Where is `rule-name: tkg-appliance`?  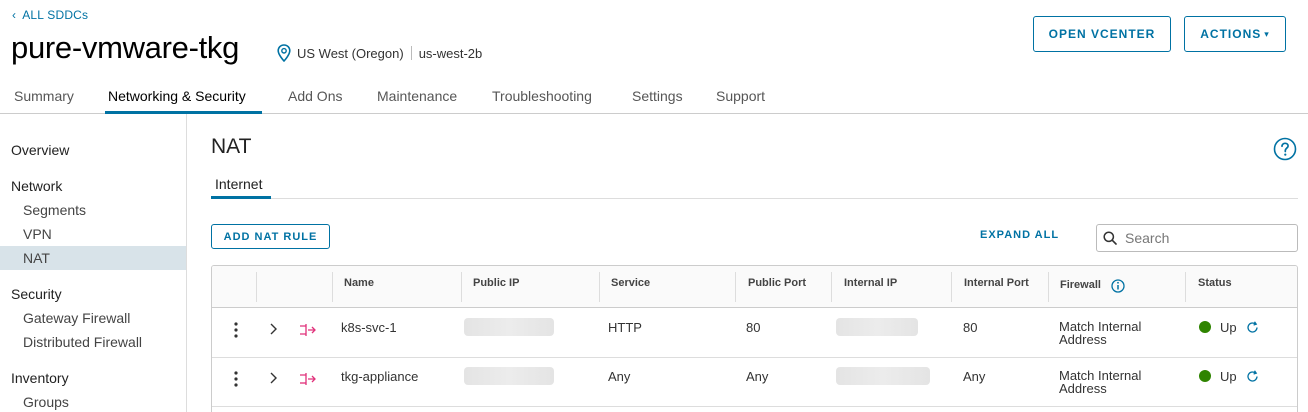 rule-name: tkg-appliance is located at coordinates (380, 376).